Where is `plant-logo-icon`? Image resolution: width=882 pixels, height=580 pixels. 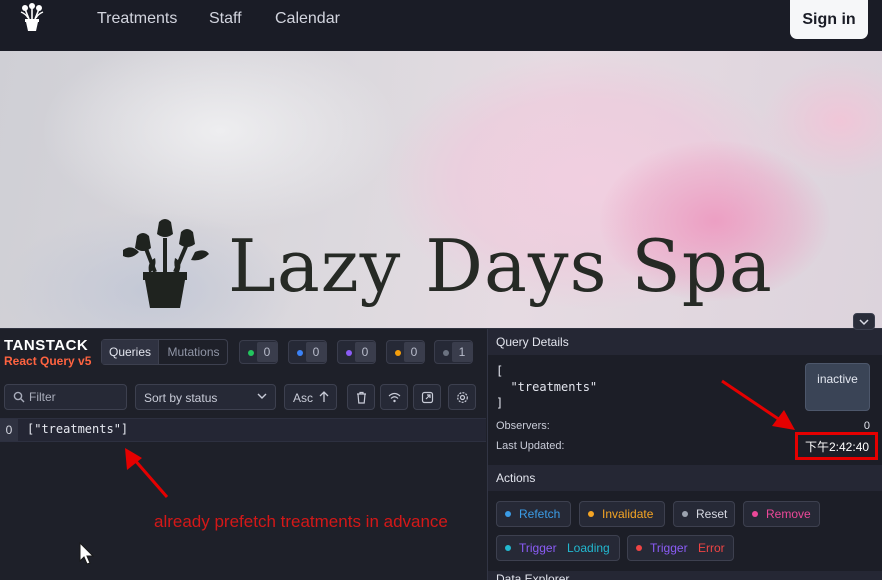
plant-logo-icon is located at coordinates (32, 17).